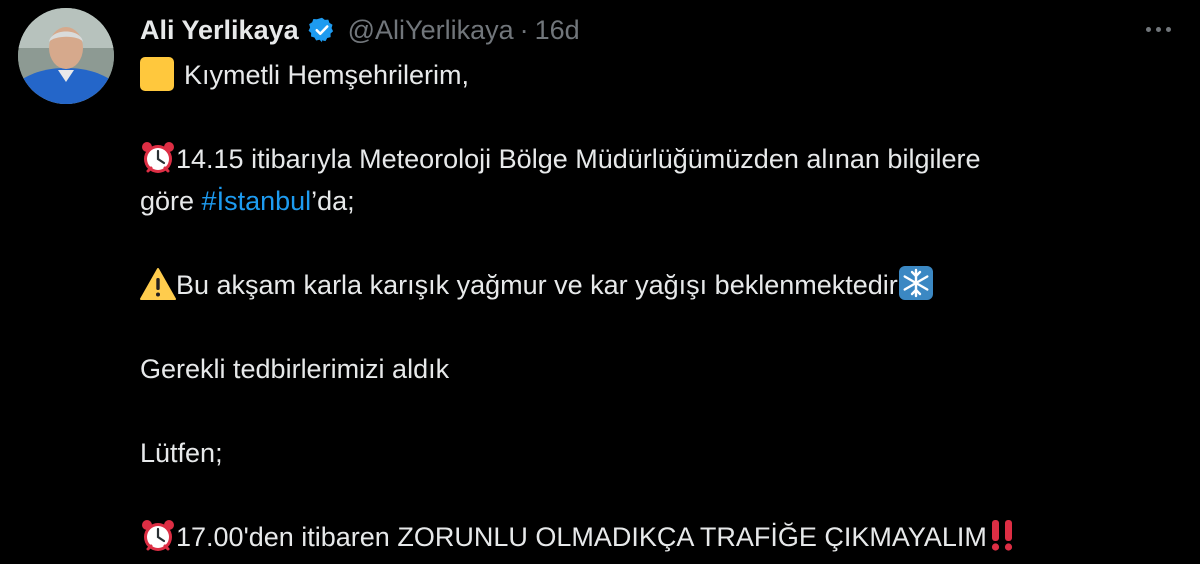 Image resolution: width=1200 pixels, height=564 pixels. Describe the element at coordinates (431, 30) in the screenshot. I see `author-handle: @AliYerlikaya` at that location.